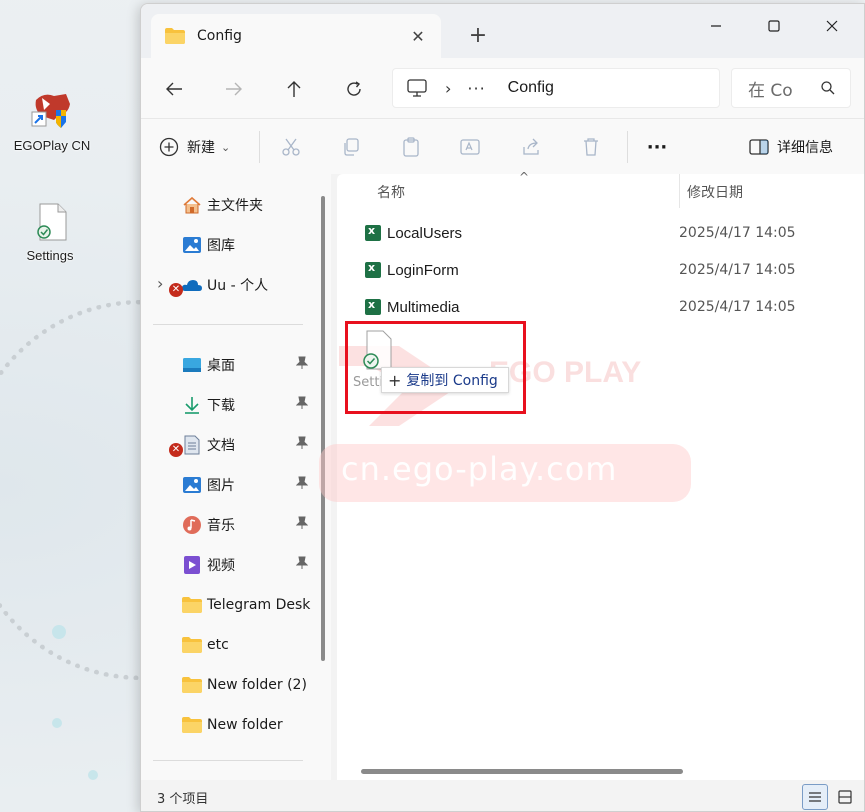  What do you see at coordinates (52, 121) in the screenshot?
I see `desktop-icon-egoplay: EGOPlay CN` at bounding box center [52, 121].